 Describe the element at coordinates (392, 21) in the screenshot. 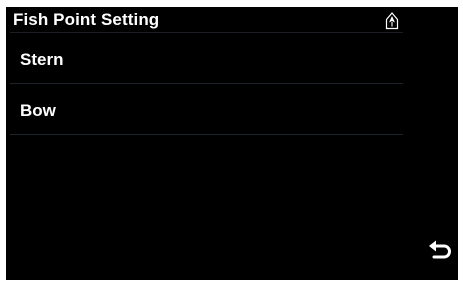

I see `vessel-position-icon` at that location.